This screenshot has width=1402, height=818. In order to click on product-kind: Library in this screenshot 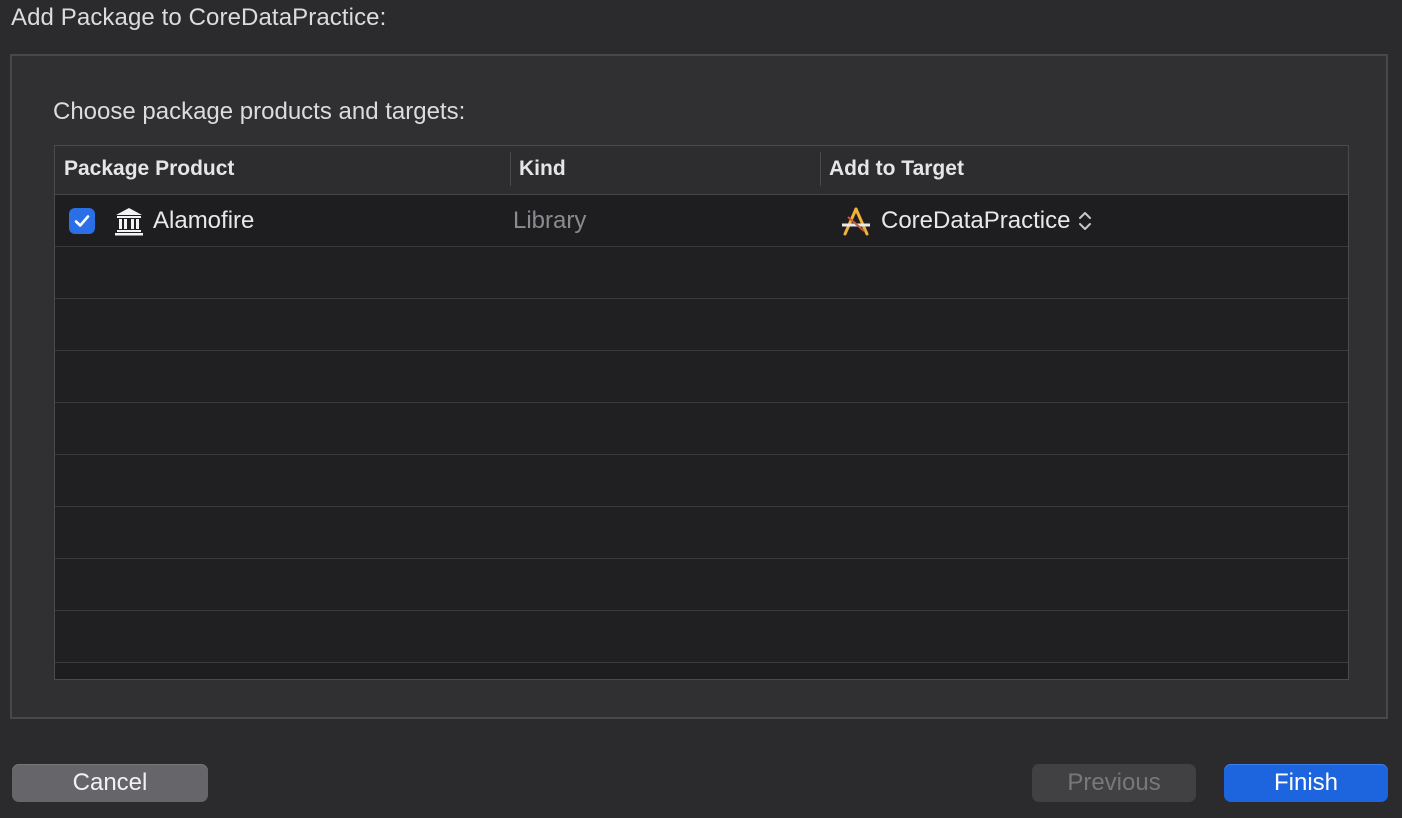, I will do `click(550, 220)`.